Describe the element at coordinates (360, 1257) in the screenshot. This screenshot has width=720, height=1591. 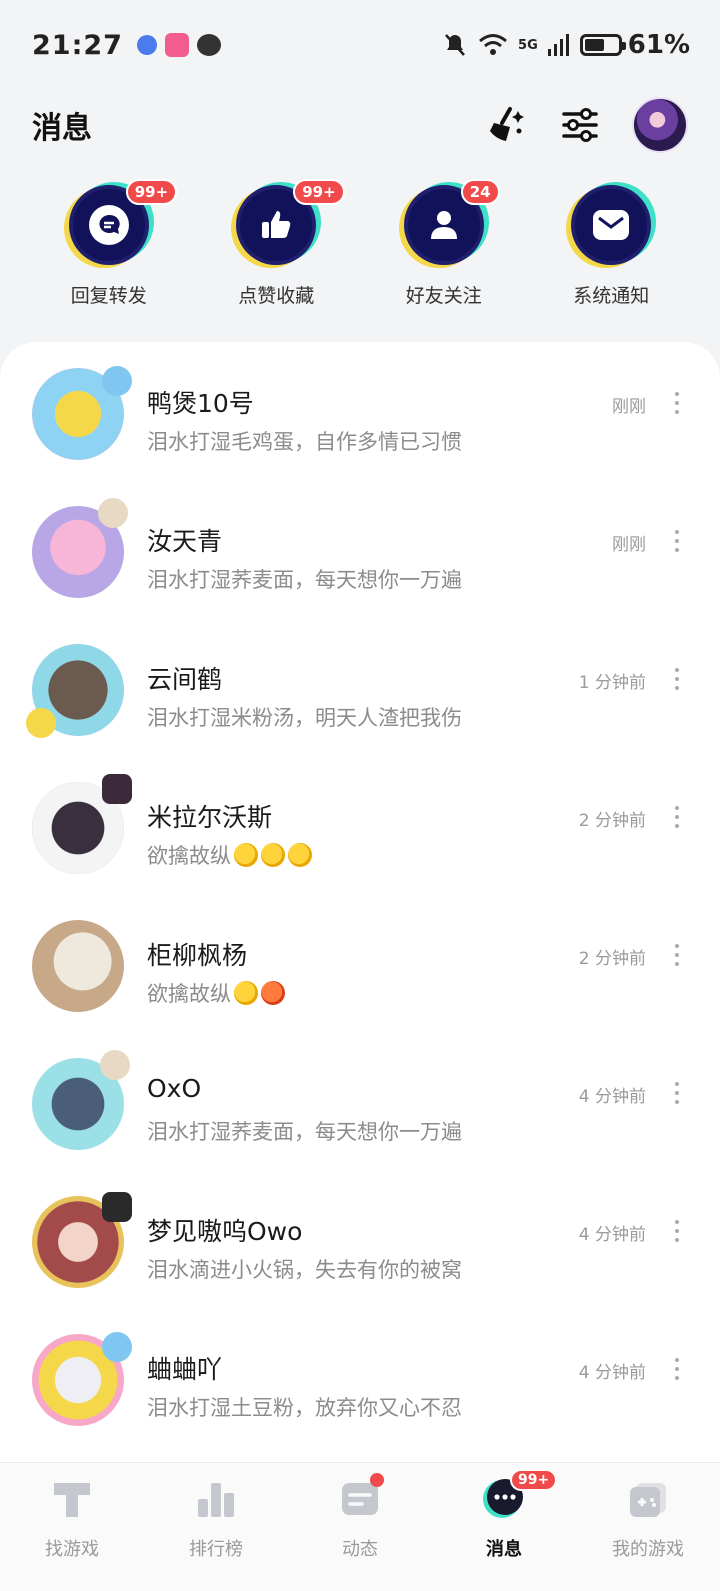
I see `conversation-item: 梦见嗷呜Owo 泪水滴进小火锅，失去有你的被窝 4 分钟前` at that location.